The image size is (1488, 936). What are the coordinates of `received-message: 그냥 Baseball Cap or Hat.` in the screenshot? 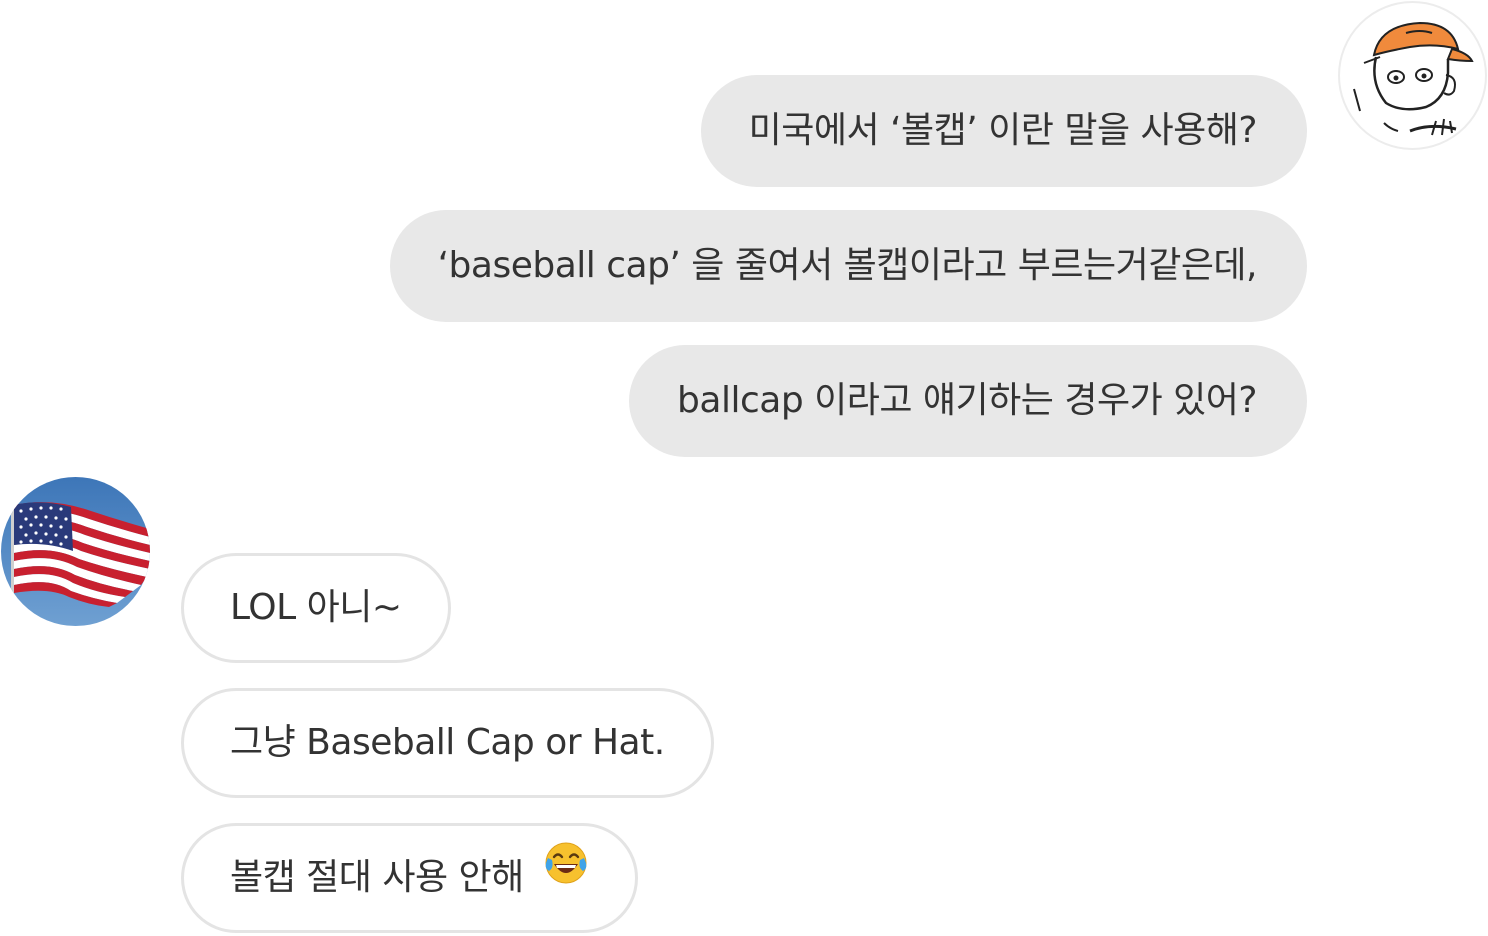 It's located at (447, 743).